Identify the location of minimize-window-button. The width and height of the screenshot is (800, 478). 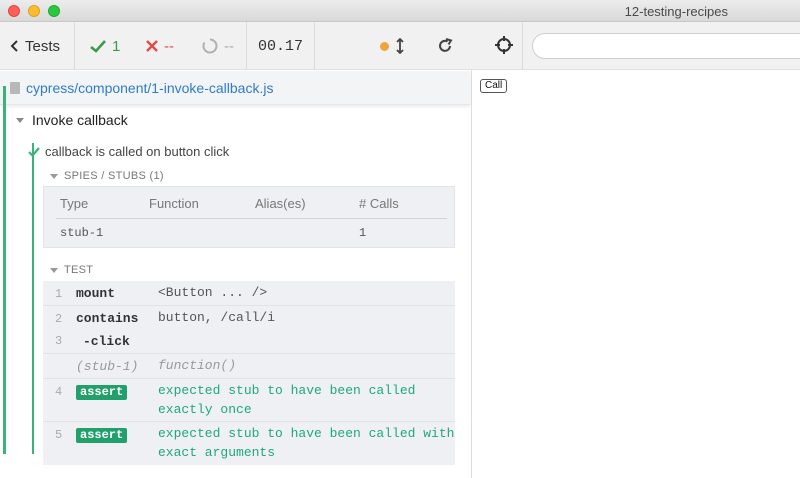
(34, 11).